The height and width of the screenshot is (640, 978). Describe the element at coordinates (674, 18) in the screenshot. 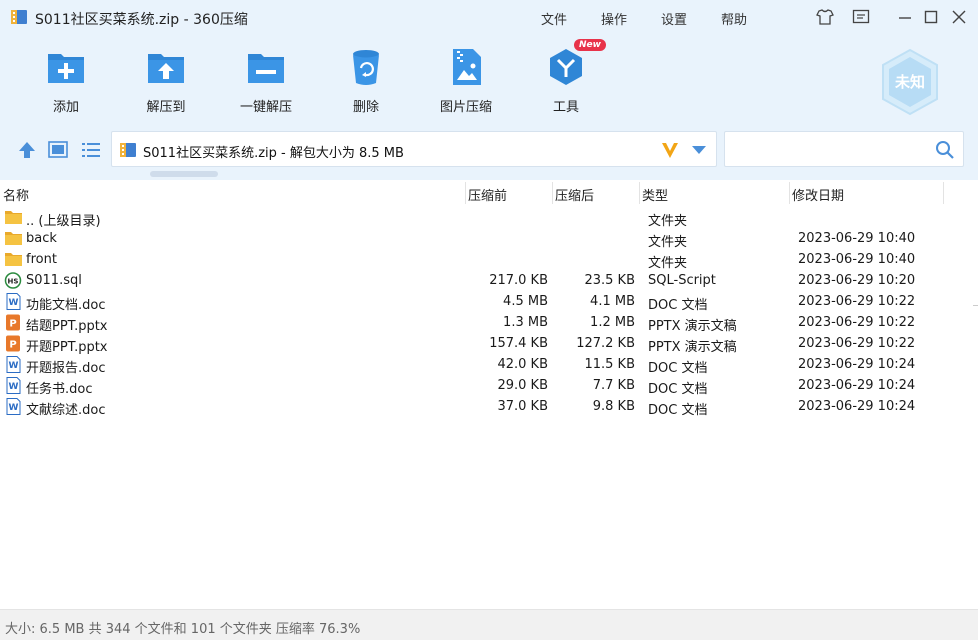

I see `menu-settings: 设置` at that location.